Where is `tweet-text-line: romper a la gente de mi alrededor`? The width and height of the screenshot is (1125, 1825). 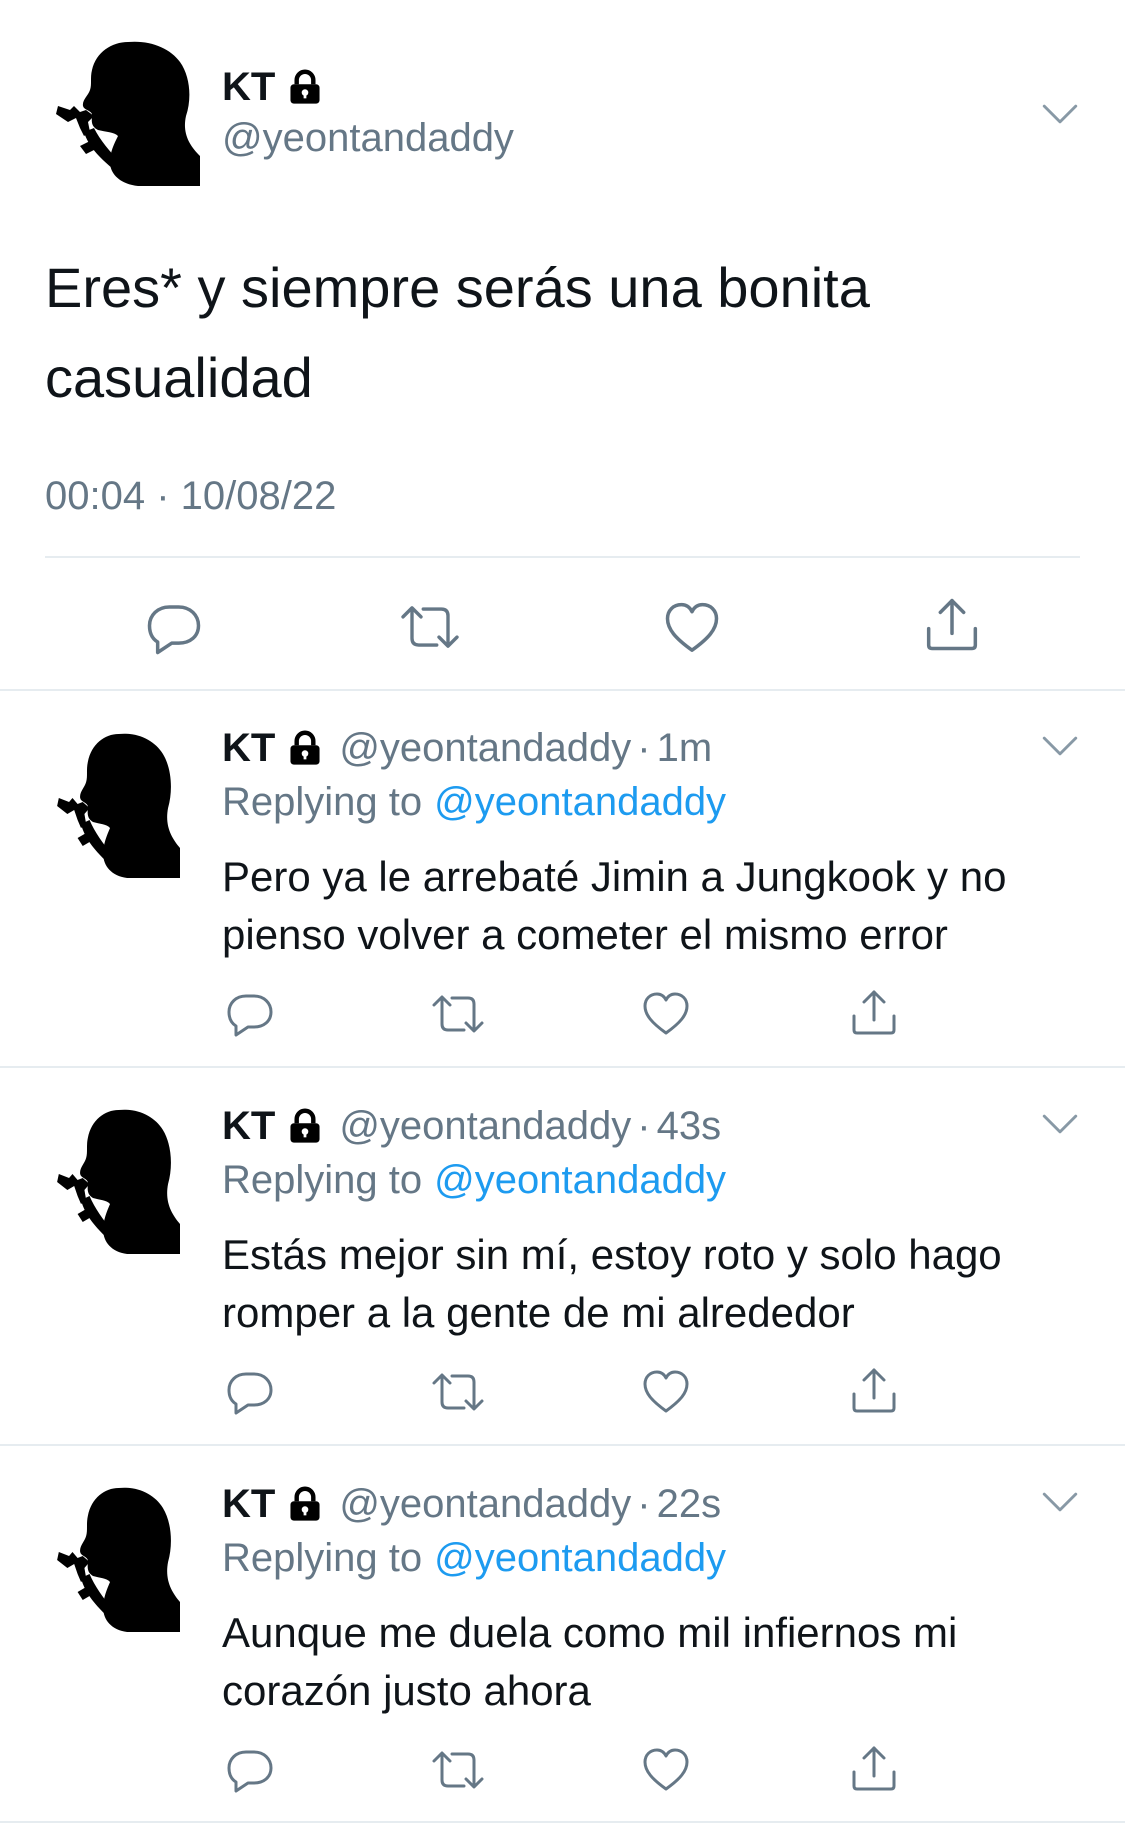
tweet-text-line: romper a la gente de mi alrededor is located at coordinates (538, 1312).